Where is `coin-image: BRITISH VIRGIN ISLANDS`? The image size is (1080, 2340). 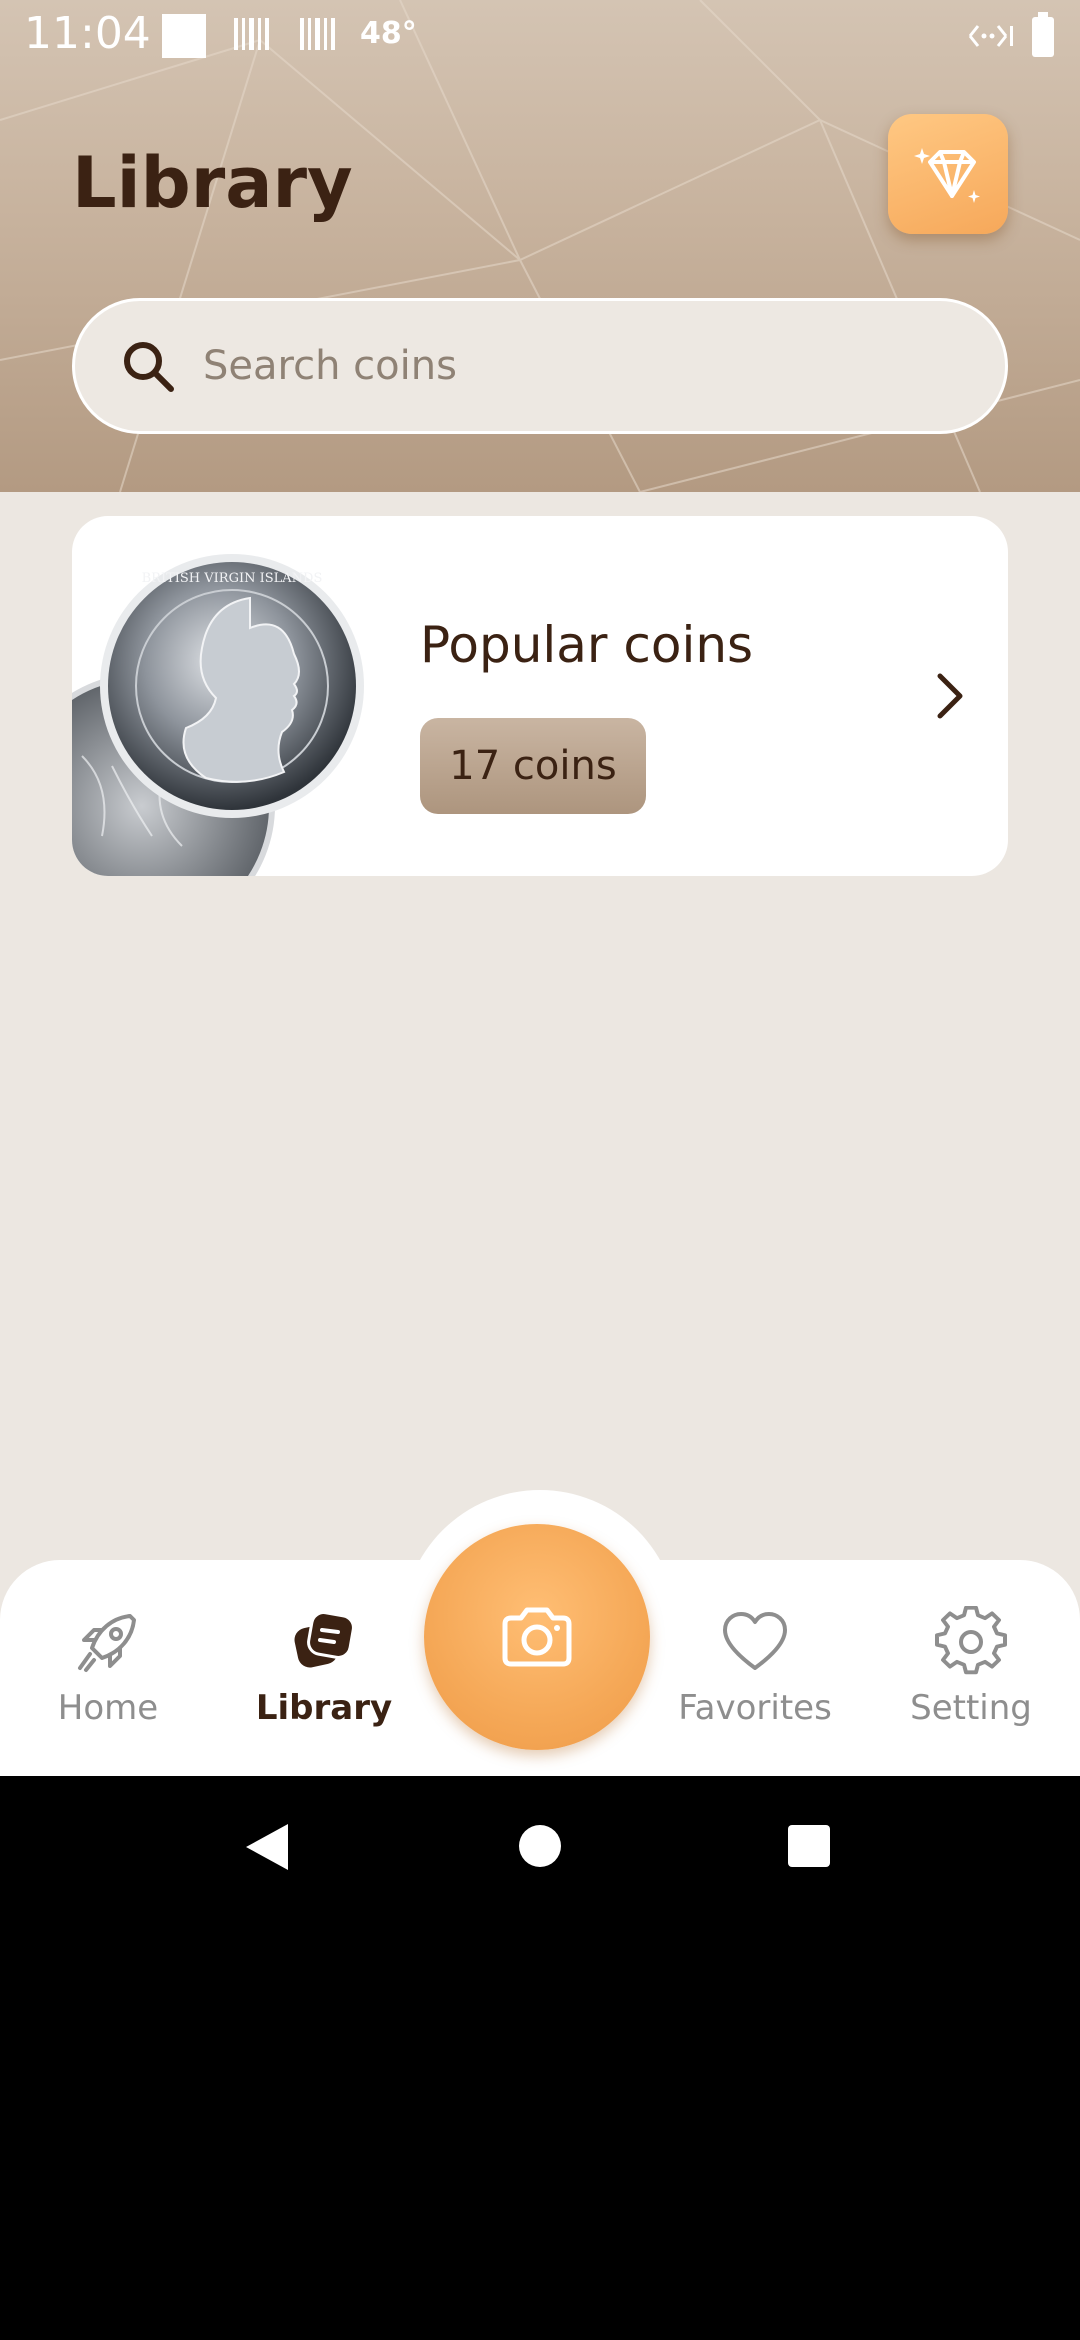
coin-image: BRITISH VIRGIN ISLANDS is located at coordinates (218, 715).